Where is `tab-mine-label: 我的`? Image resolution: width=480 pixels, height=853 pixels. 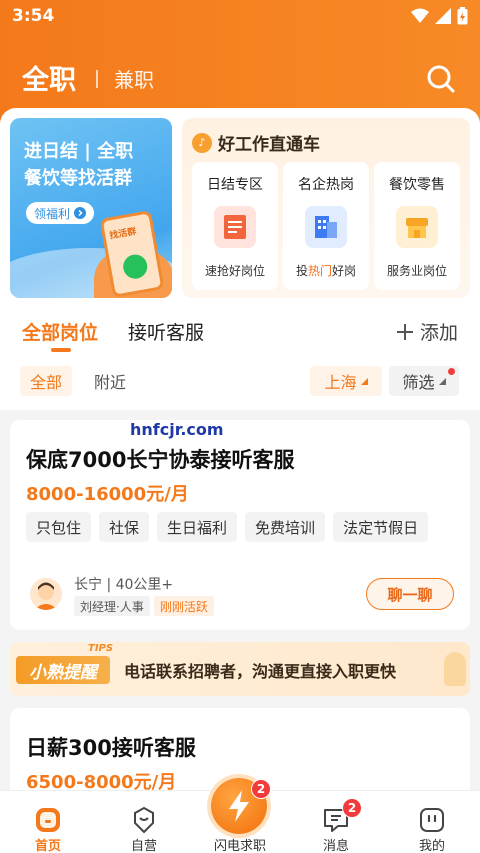 tab-mine-label: 我的 is located at coordinates (431, 846).